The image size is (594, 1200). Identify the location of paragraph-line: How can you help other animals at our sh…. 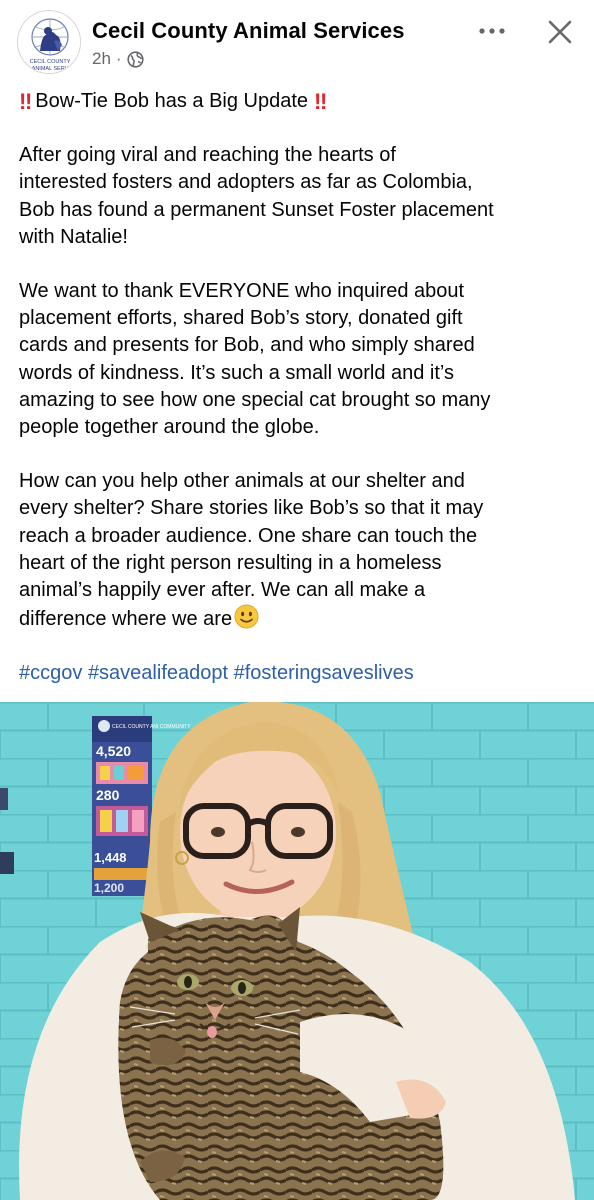
(242, 481).